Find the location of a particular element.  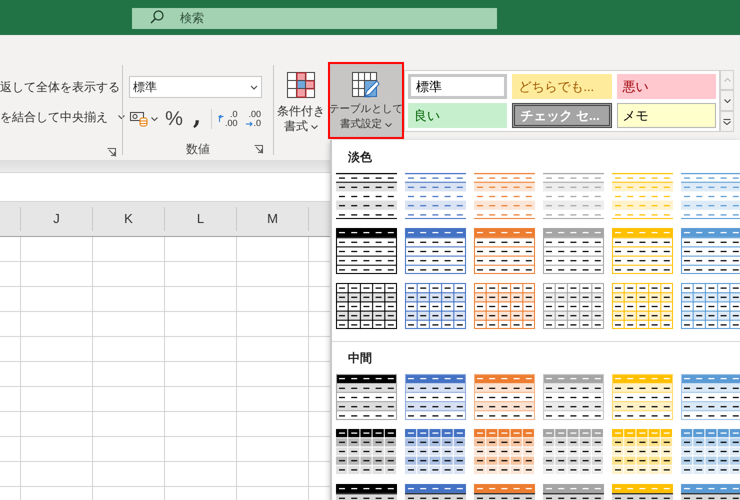

cell-style-option: 標準 is located at coordinates (458, 86).